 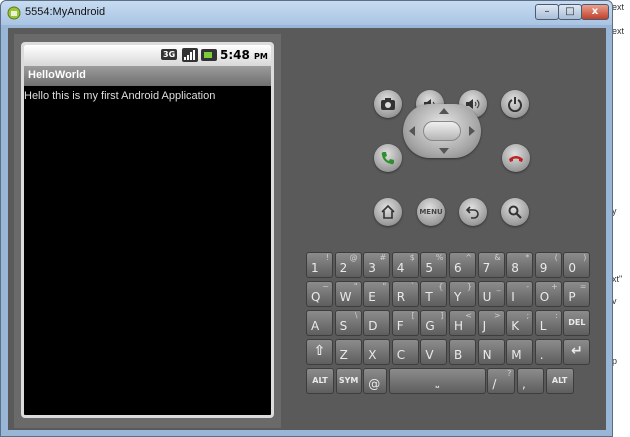 I want to click on key-main-label: K, so click(x=515, y=326).